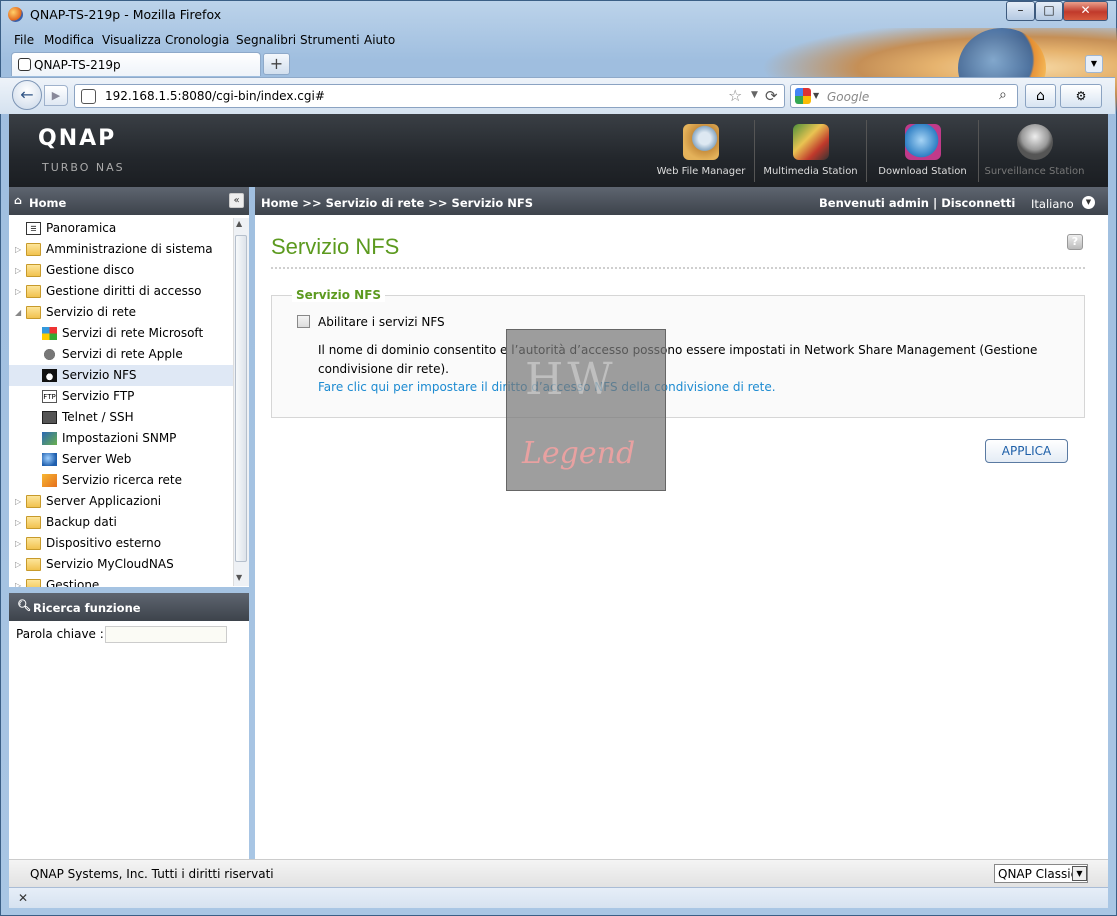  What do you see at coordinates (1081, 96) in the screenshot?
I see `addon-button: ⚙` at bounding box center [1081, 96].